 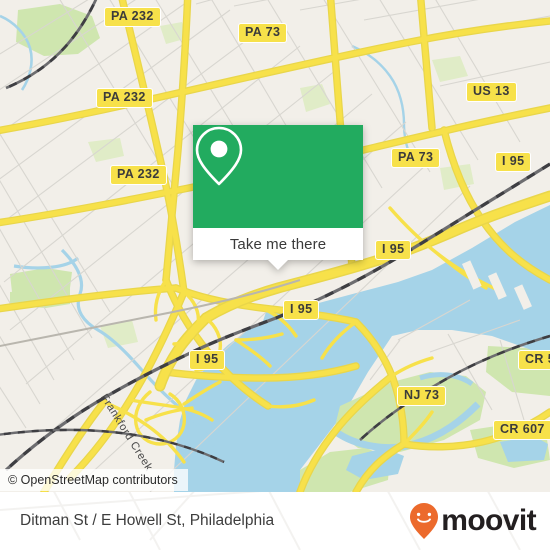 I want to click on popup-header, so click(x=278, y=176).